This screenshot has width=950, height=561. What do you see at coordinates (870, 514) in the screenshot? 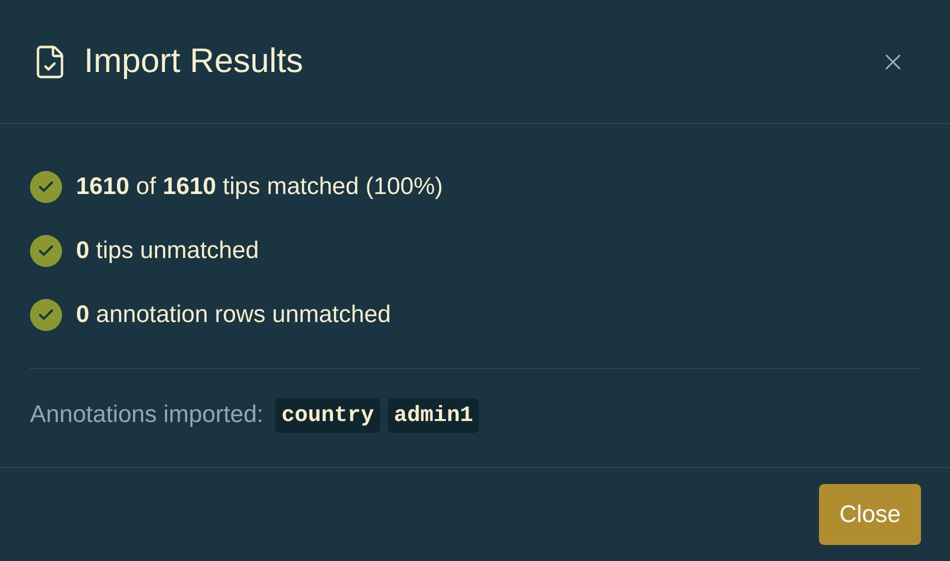
I see `close-dialog-button: Close` at bounding box center [870, 514].